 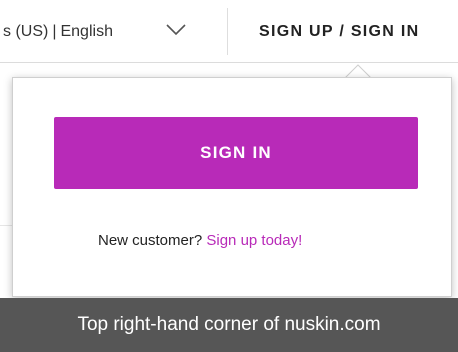 I want to click on new-customer-row: New customer? Sign up today!, so click(x=233, y=240).